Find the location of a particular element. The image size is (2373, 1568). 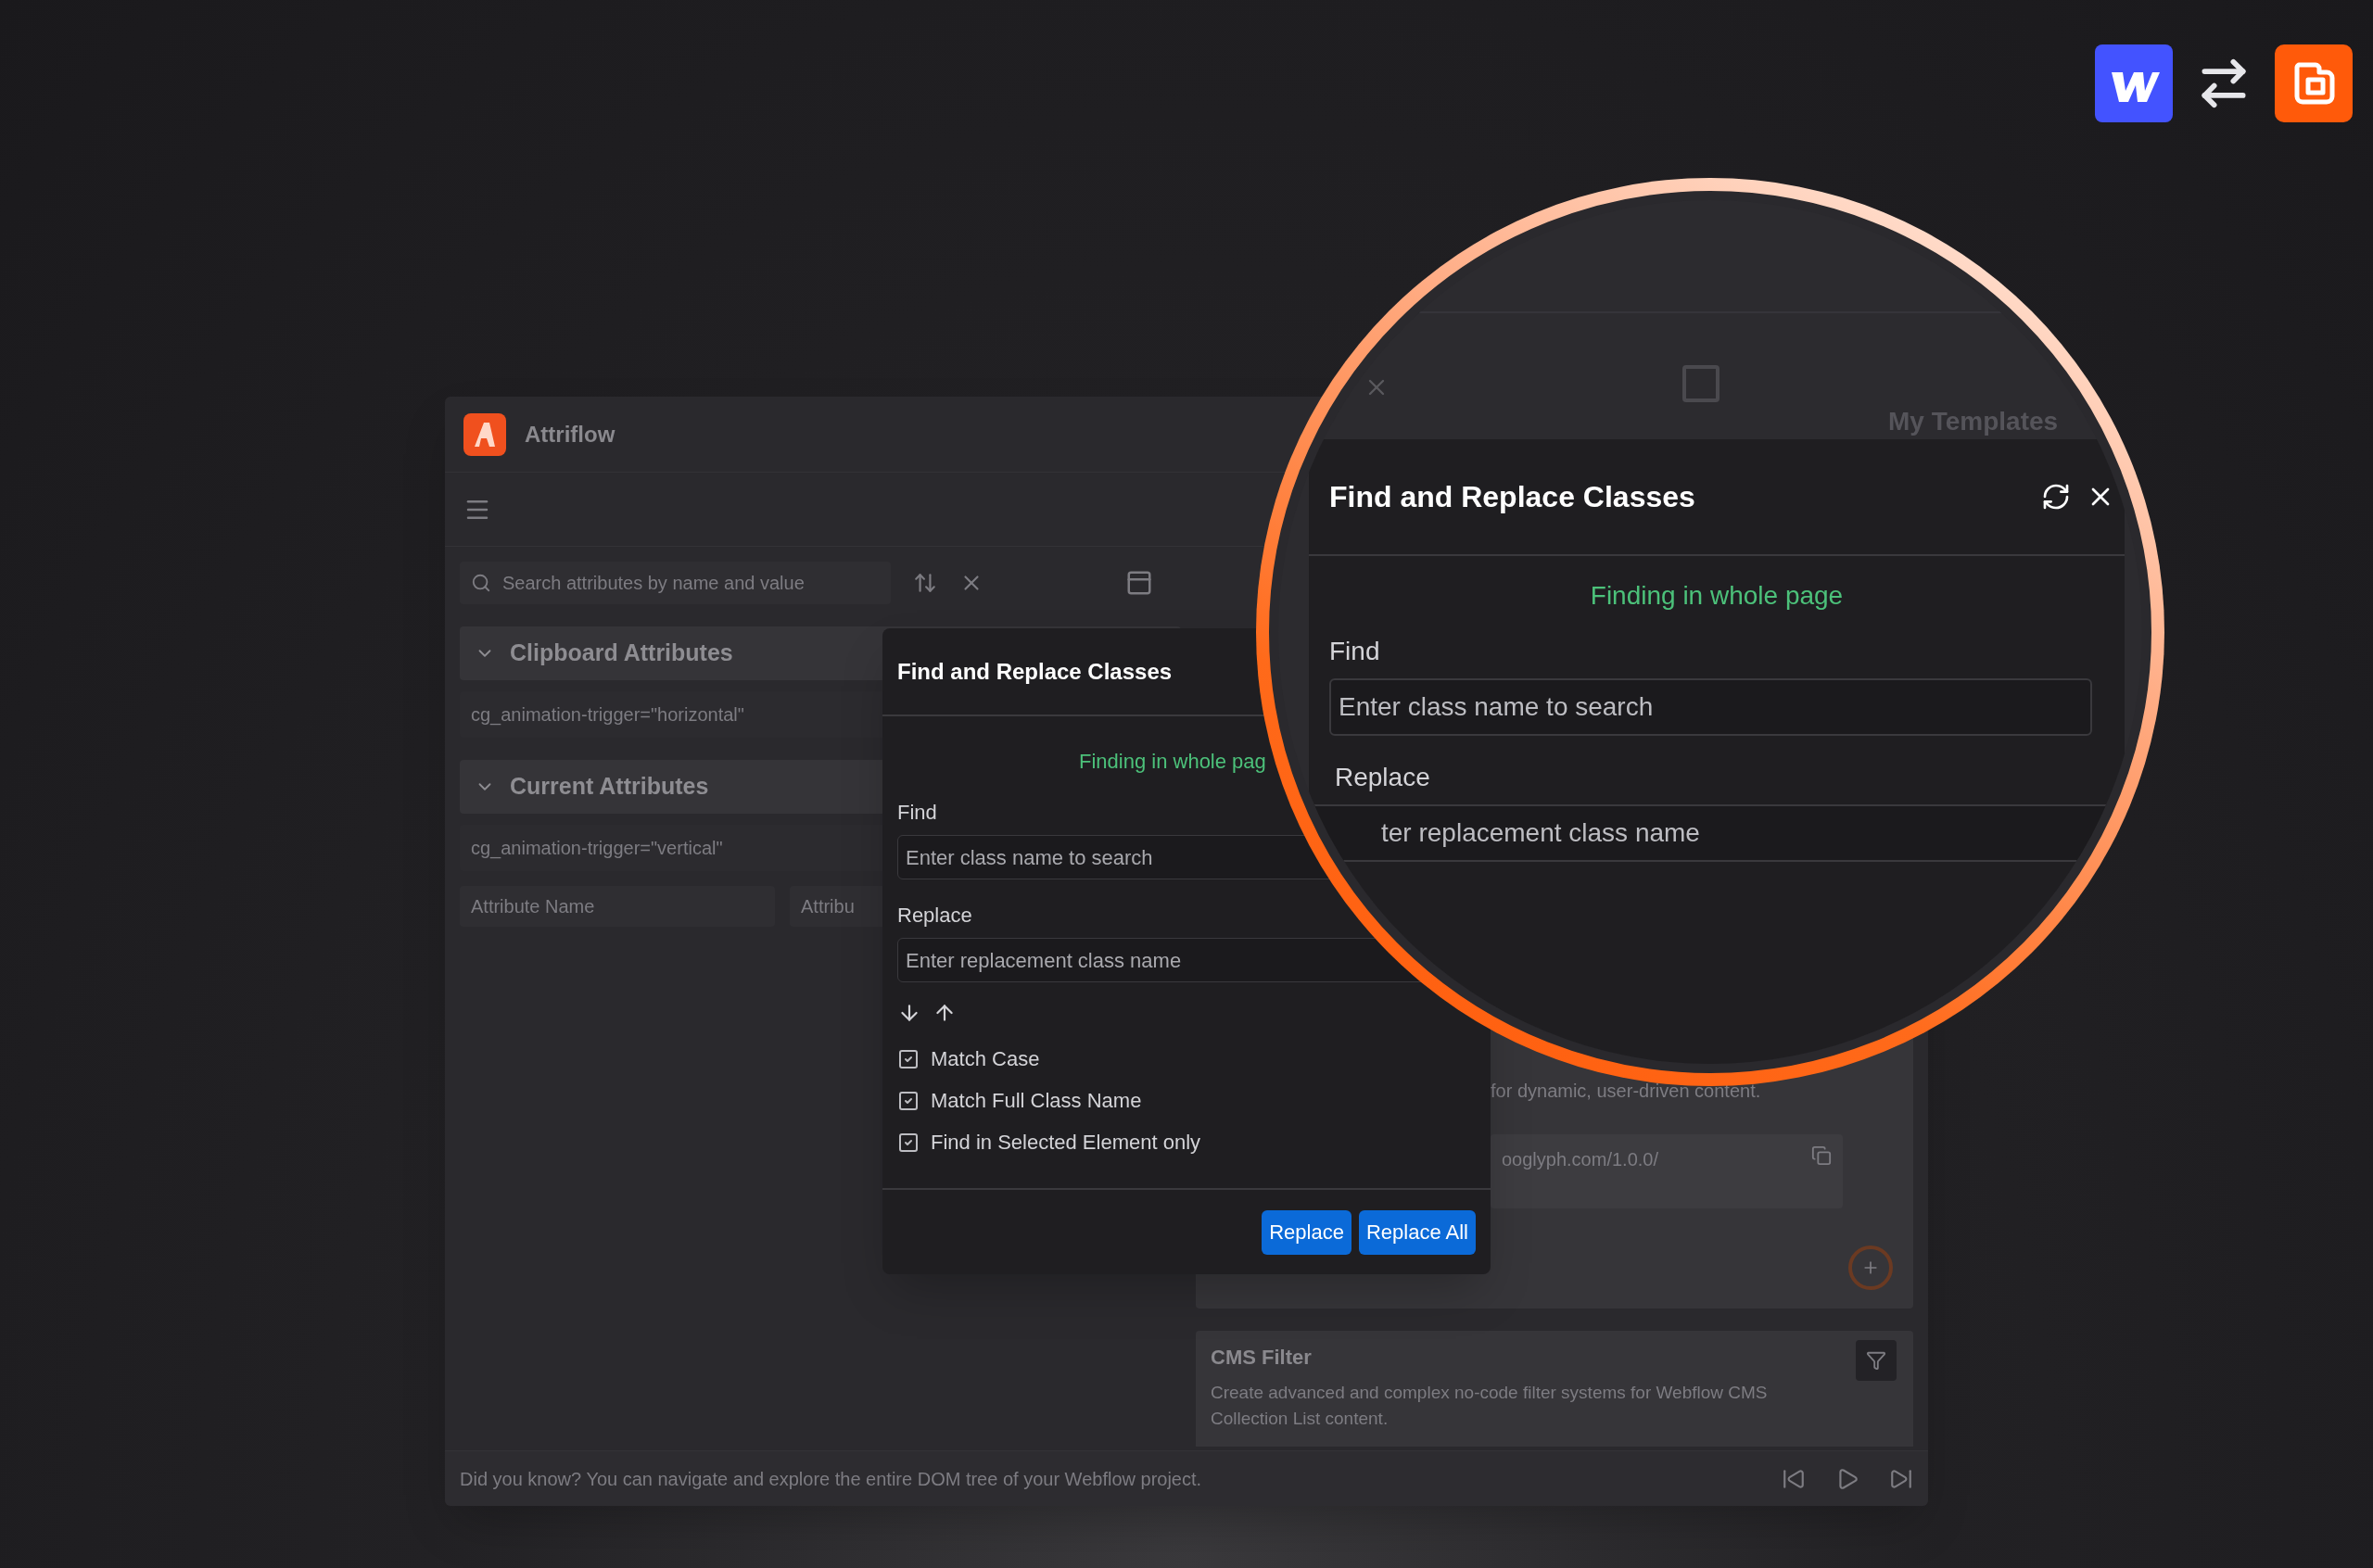

dialog-title: Find and Replace Classes is located at coordinates (1513, 497).